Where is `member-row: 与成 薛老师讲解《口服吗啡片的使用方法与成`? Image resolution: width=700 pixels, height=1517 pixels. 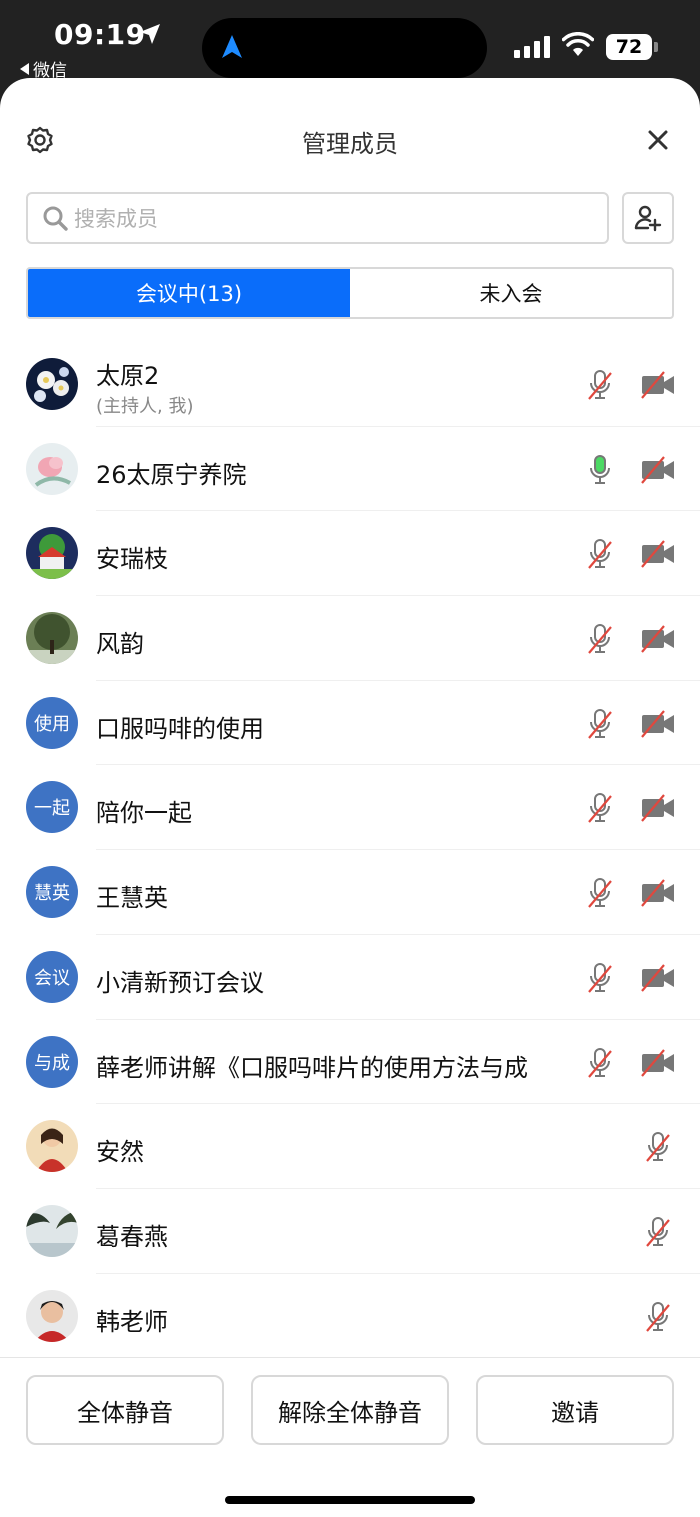 member-row: 与成 薛老师讲解《口服吗啡片的使用方法与成 is located at coordinates (350, 1062).